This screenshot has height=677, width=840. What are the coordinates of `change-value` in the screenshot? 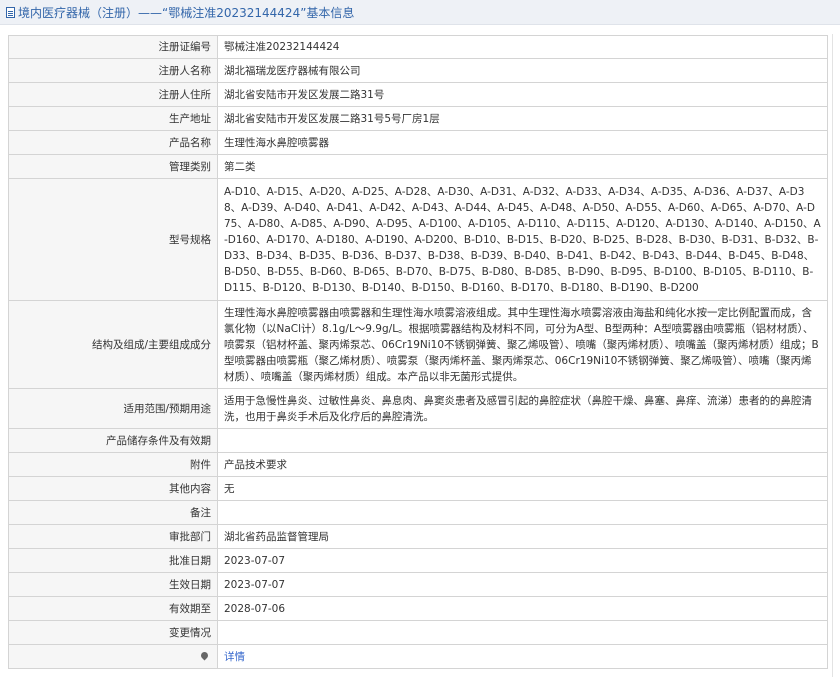 It's located at (522, 632).